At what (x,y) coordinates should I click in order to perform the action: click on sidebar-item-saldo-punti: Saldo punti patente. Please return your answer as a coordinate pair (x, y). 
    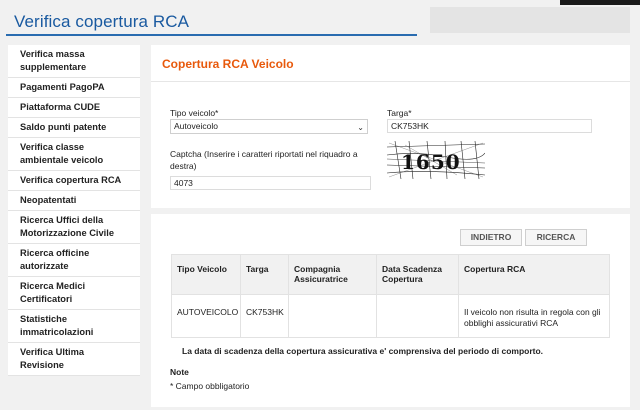
    Looking at the image, I should click on (74, 128).